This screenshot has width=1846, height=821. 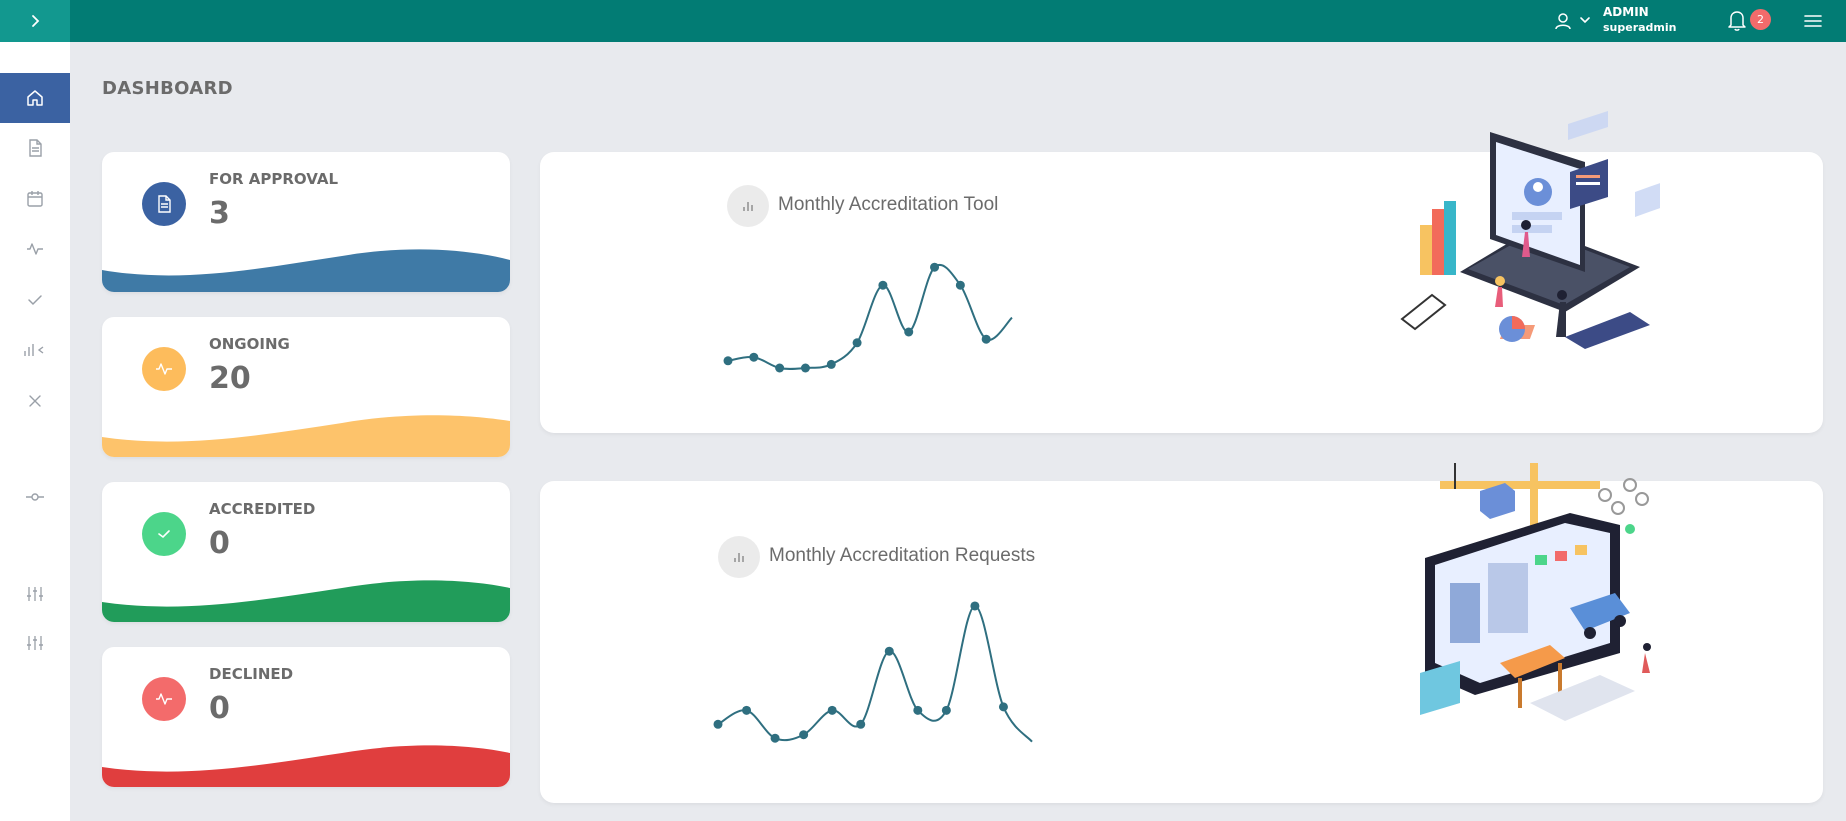 I want to click on stat-label: ONGOING, so click(x=249, y=344).